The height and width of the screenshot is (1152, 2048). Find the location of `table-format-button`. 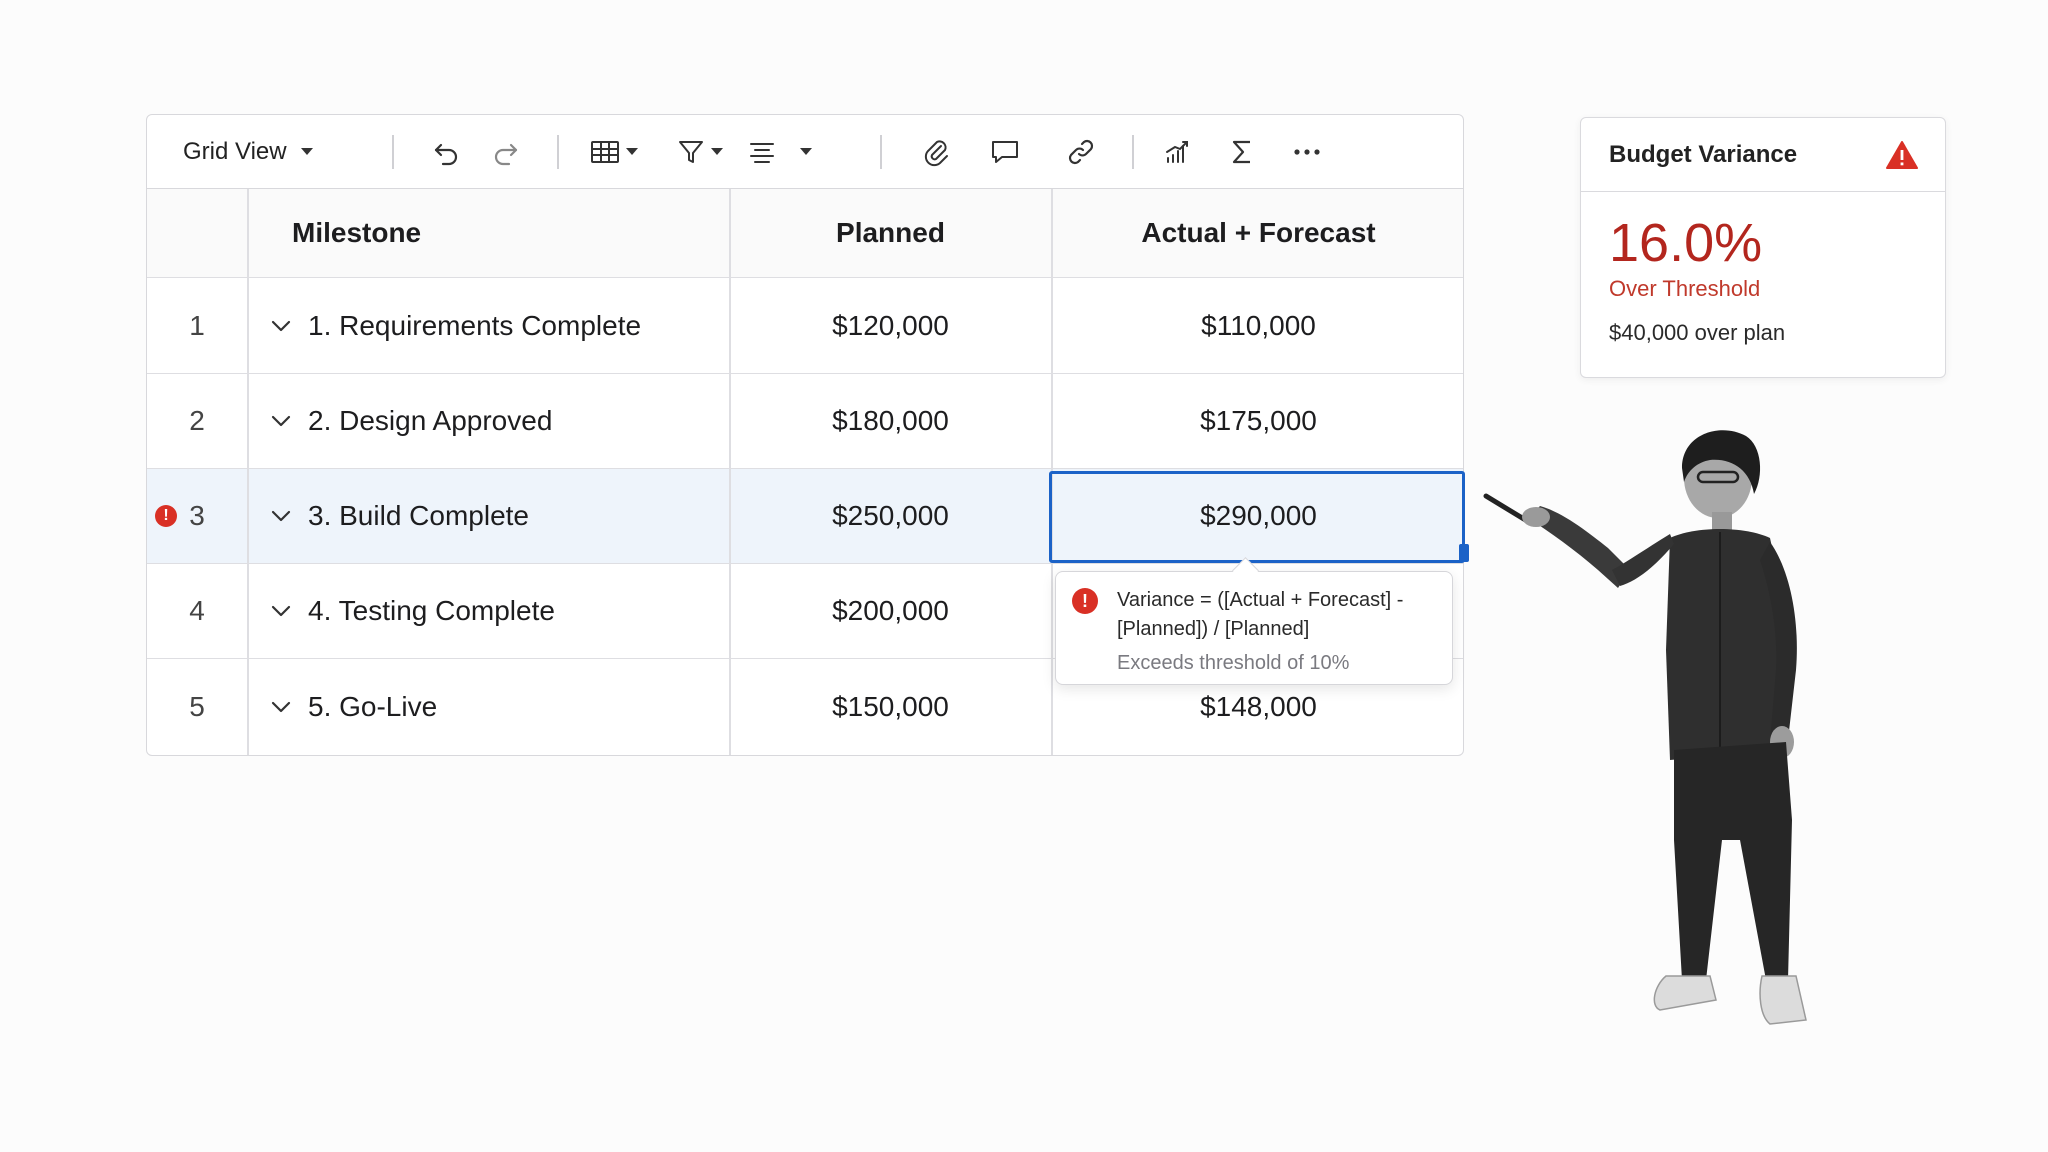

table-format-button is located at coordinates (614, 152).